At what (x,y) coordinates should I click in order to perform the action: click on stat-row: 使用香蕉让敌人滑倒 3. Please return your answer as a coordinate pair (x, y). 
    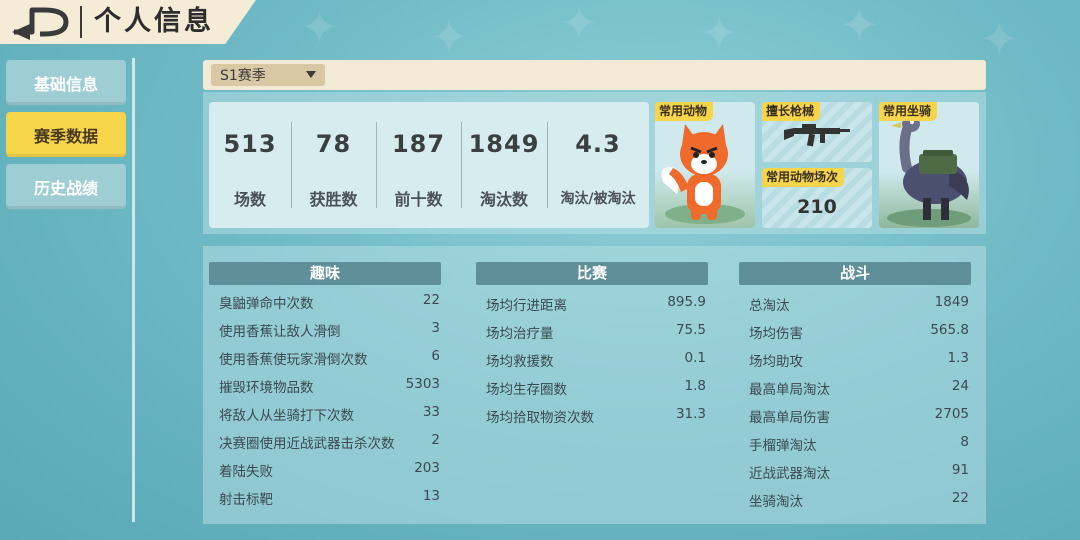
    Looking at the image, I should click on (329, 331).